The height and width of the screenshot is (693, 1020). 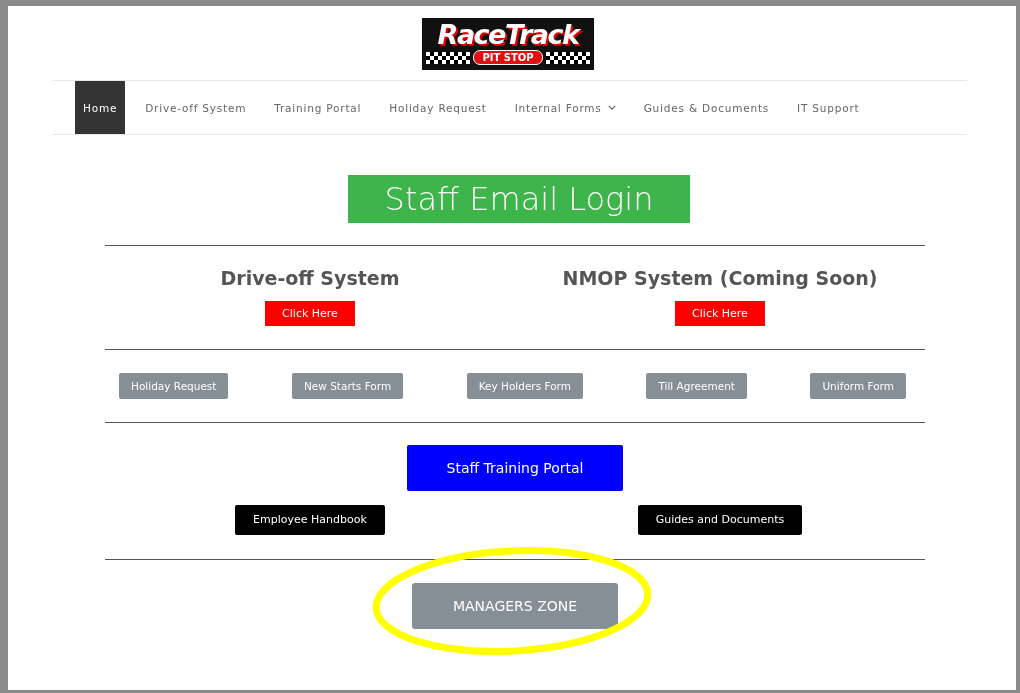 I want to click on form-button: New Starts Form, so click(x=347, y=386).